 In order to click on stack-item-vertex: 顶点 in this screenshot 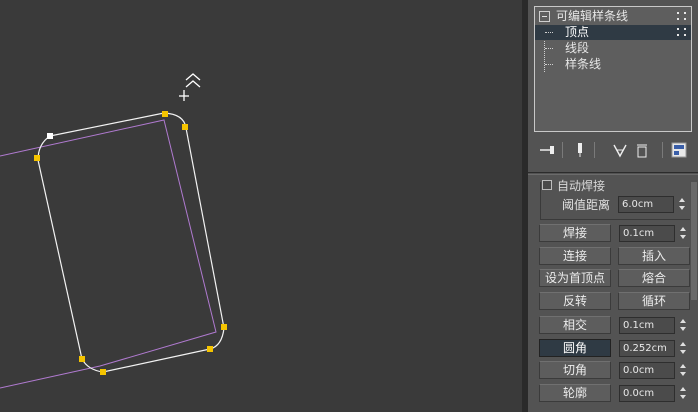, I will do `click(613, 32)`.